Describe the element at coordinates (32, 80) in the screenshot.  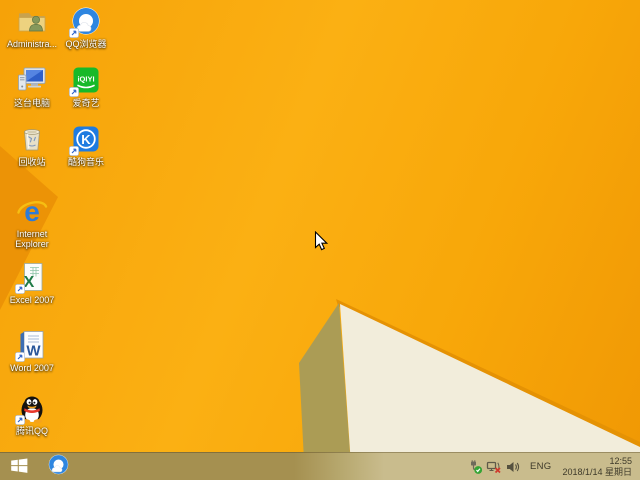
I see `this-pc-icon` at that location.